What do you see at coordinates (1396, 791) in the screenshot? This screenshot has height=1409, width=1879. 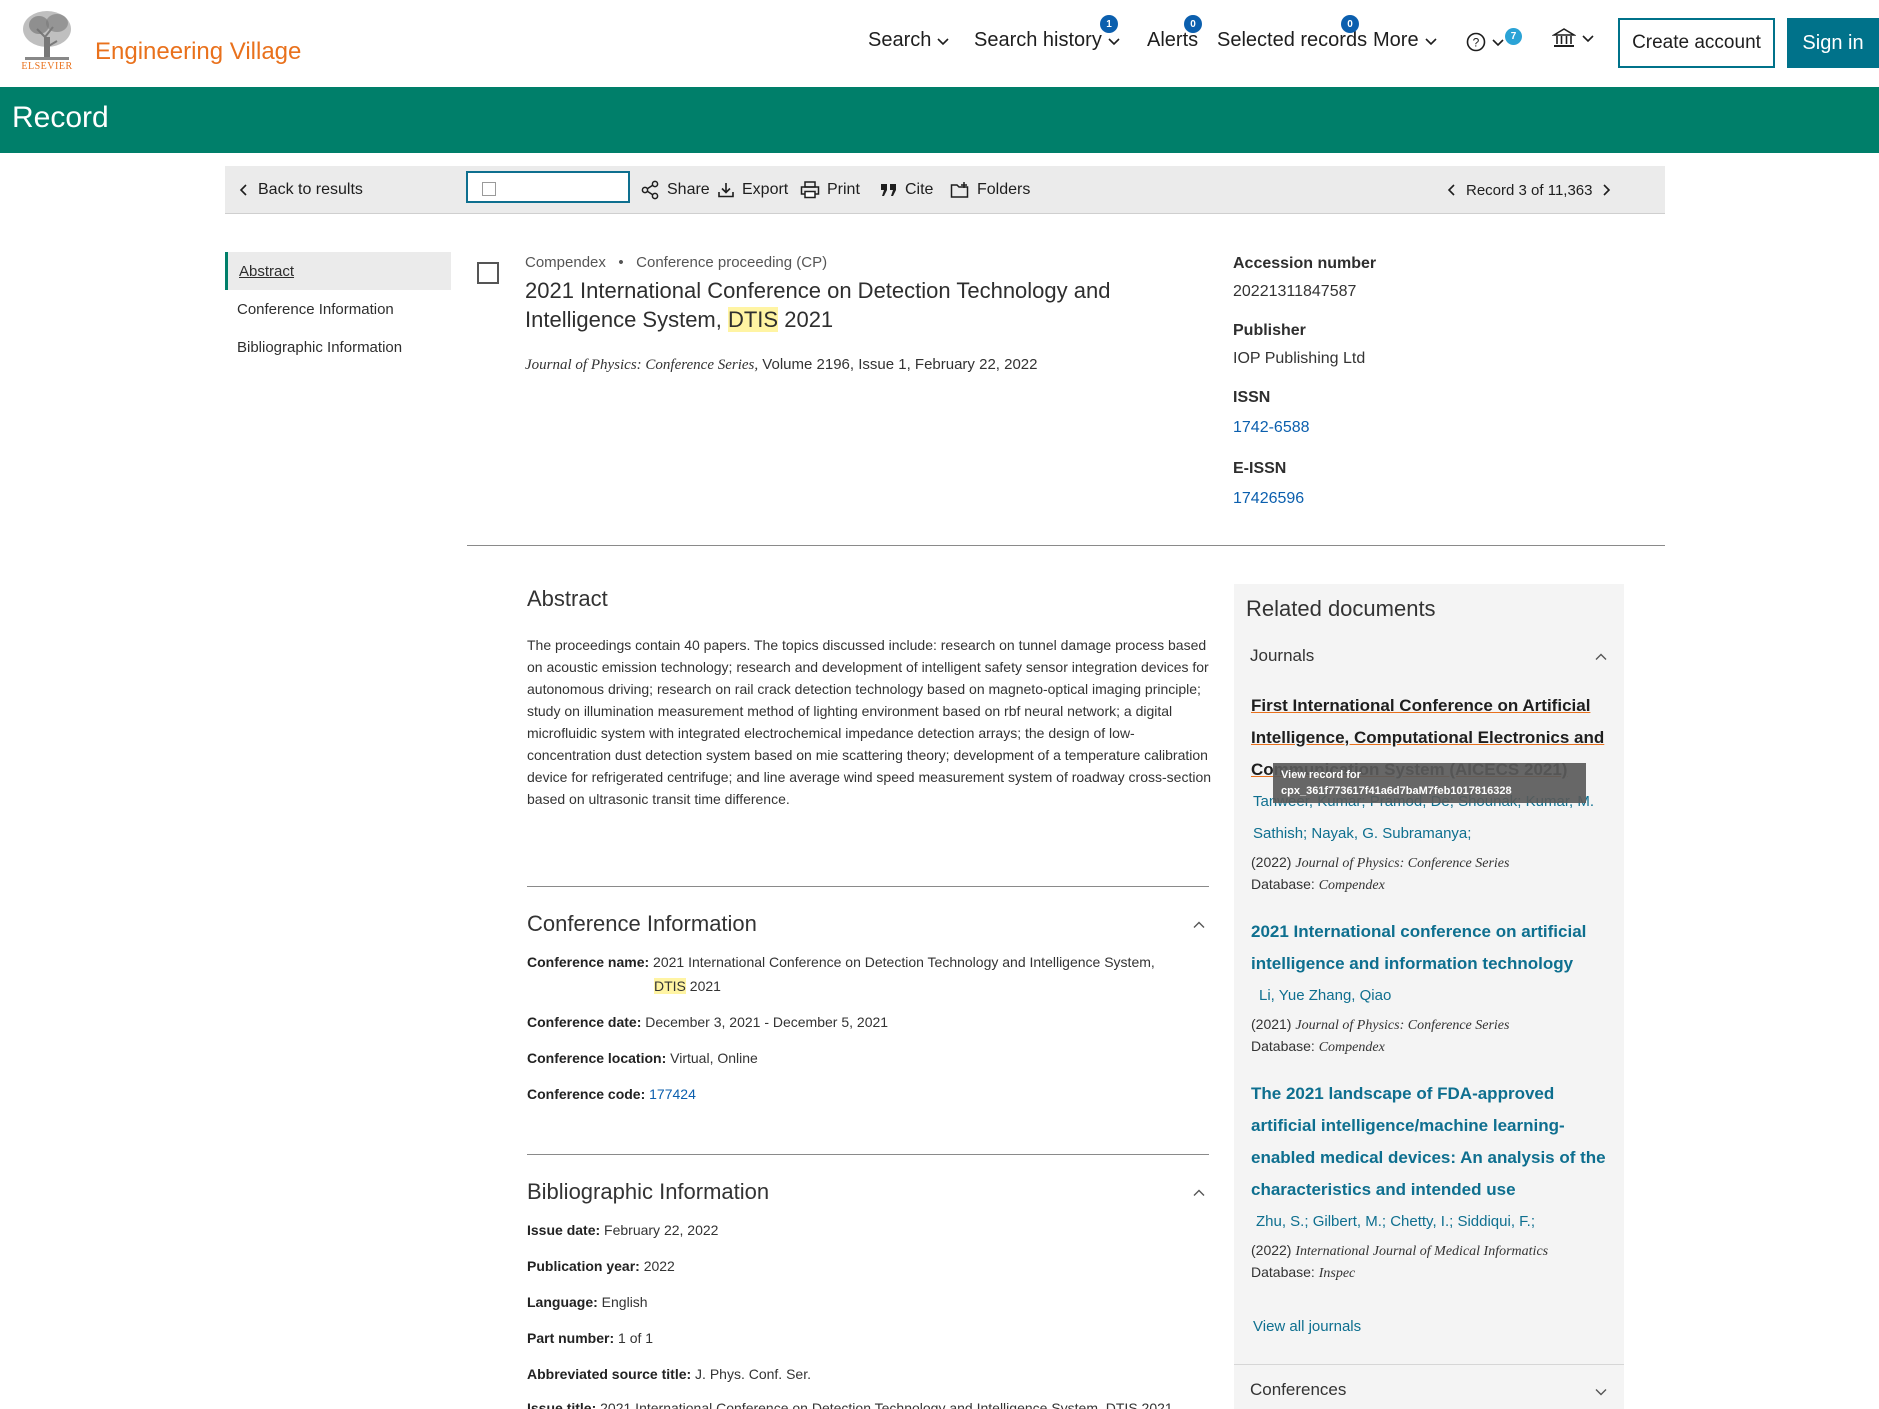 I see `tooltip-line-2: cpx_361f773617f41a6d7baM7feb1017816328` at bounding box center [1396, 791].